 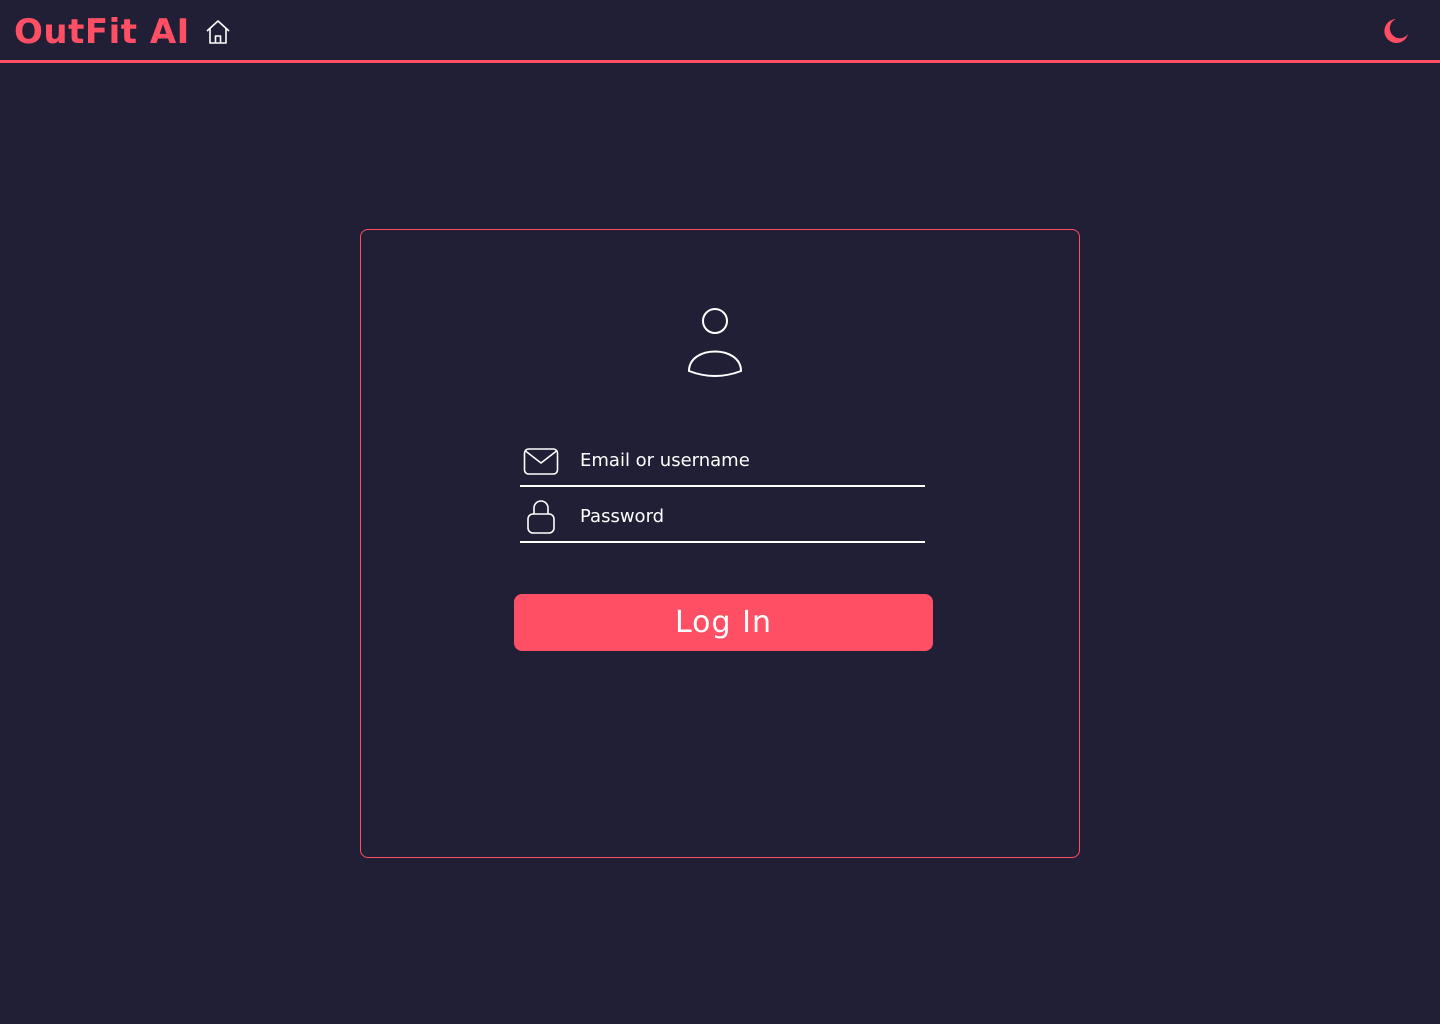 What do you see at coordinates (747, 460) in the screenshot?
I see `email-input` at bounding box center [747, 460].